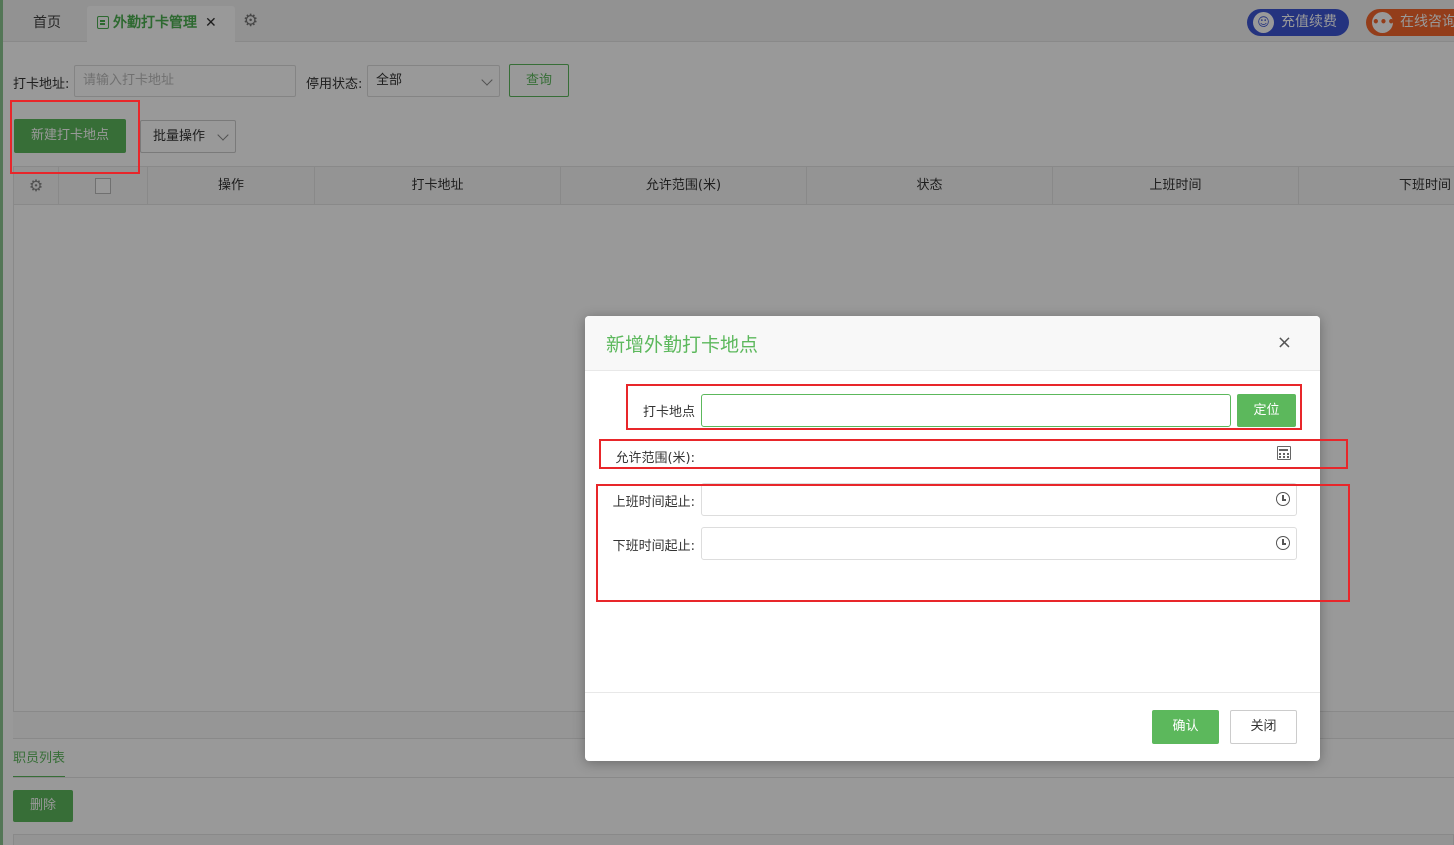  I want to click on close-button: 关闭, so click(1263, 727).